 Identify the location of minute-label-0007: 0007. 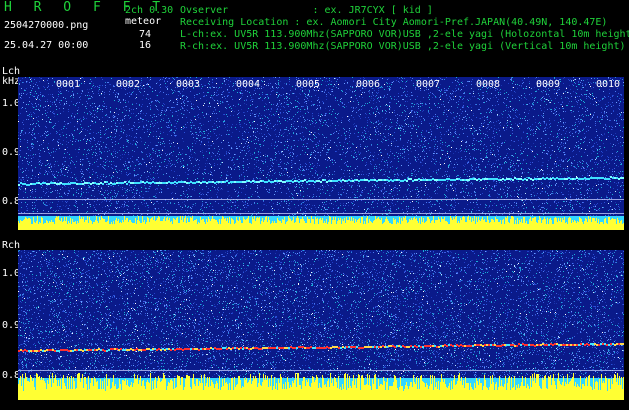
(428, 84).